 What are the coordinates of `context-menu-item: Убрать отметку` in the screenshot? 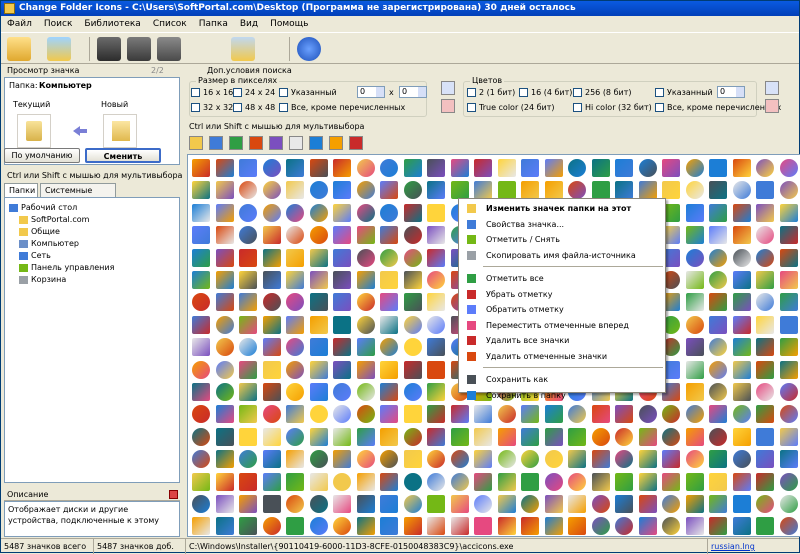 It's located at (562, 294).